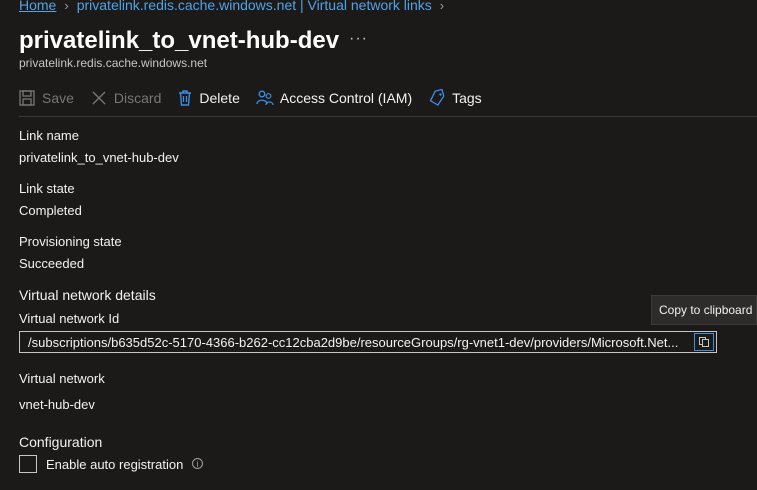 The width and height of the screenshot is (757, 490). I want to click on auto-registration-label: Enable auto registration, so click(114, 464).